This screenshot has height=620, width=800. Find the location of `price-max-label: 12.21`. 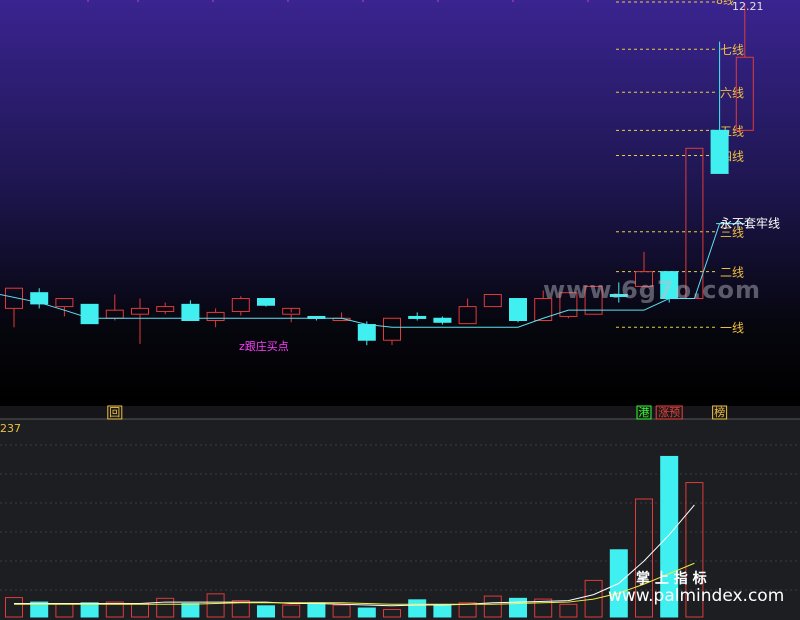

price-max-label: 12.21 is located at coordinates (748, 6).